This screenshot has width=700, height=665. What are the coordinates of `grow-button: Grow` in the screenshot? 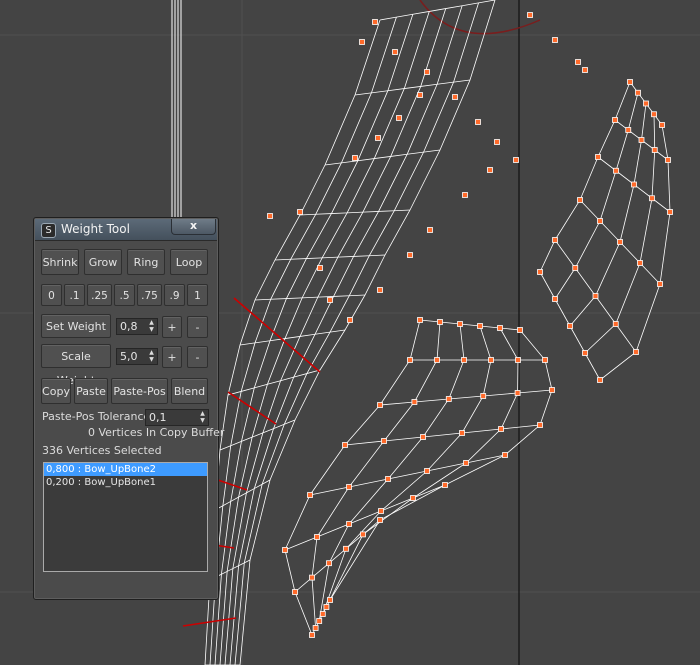 It's located at (103, 262).